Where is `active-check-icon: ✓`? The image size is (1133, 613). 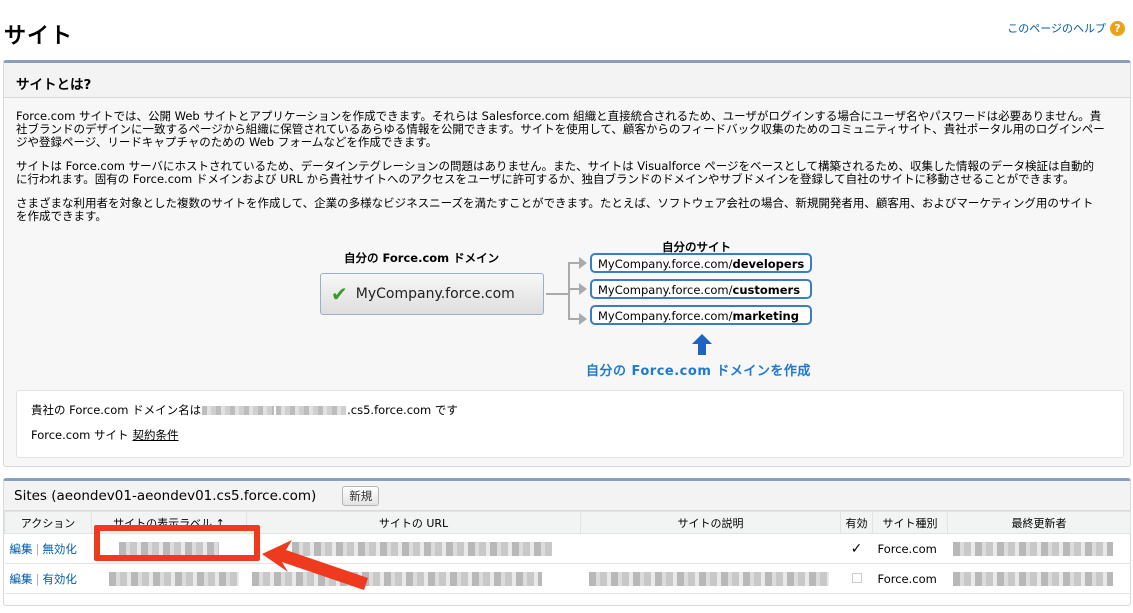 active-check-icon: ✓ is located at coordinates (856, 548).